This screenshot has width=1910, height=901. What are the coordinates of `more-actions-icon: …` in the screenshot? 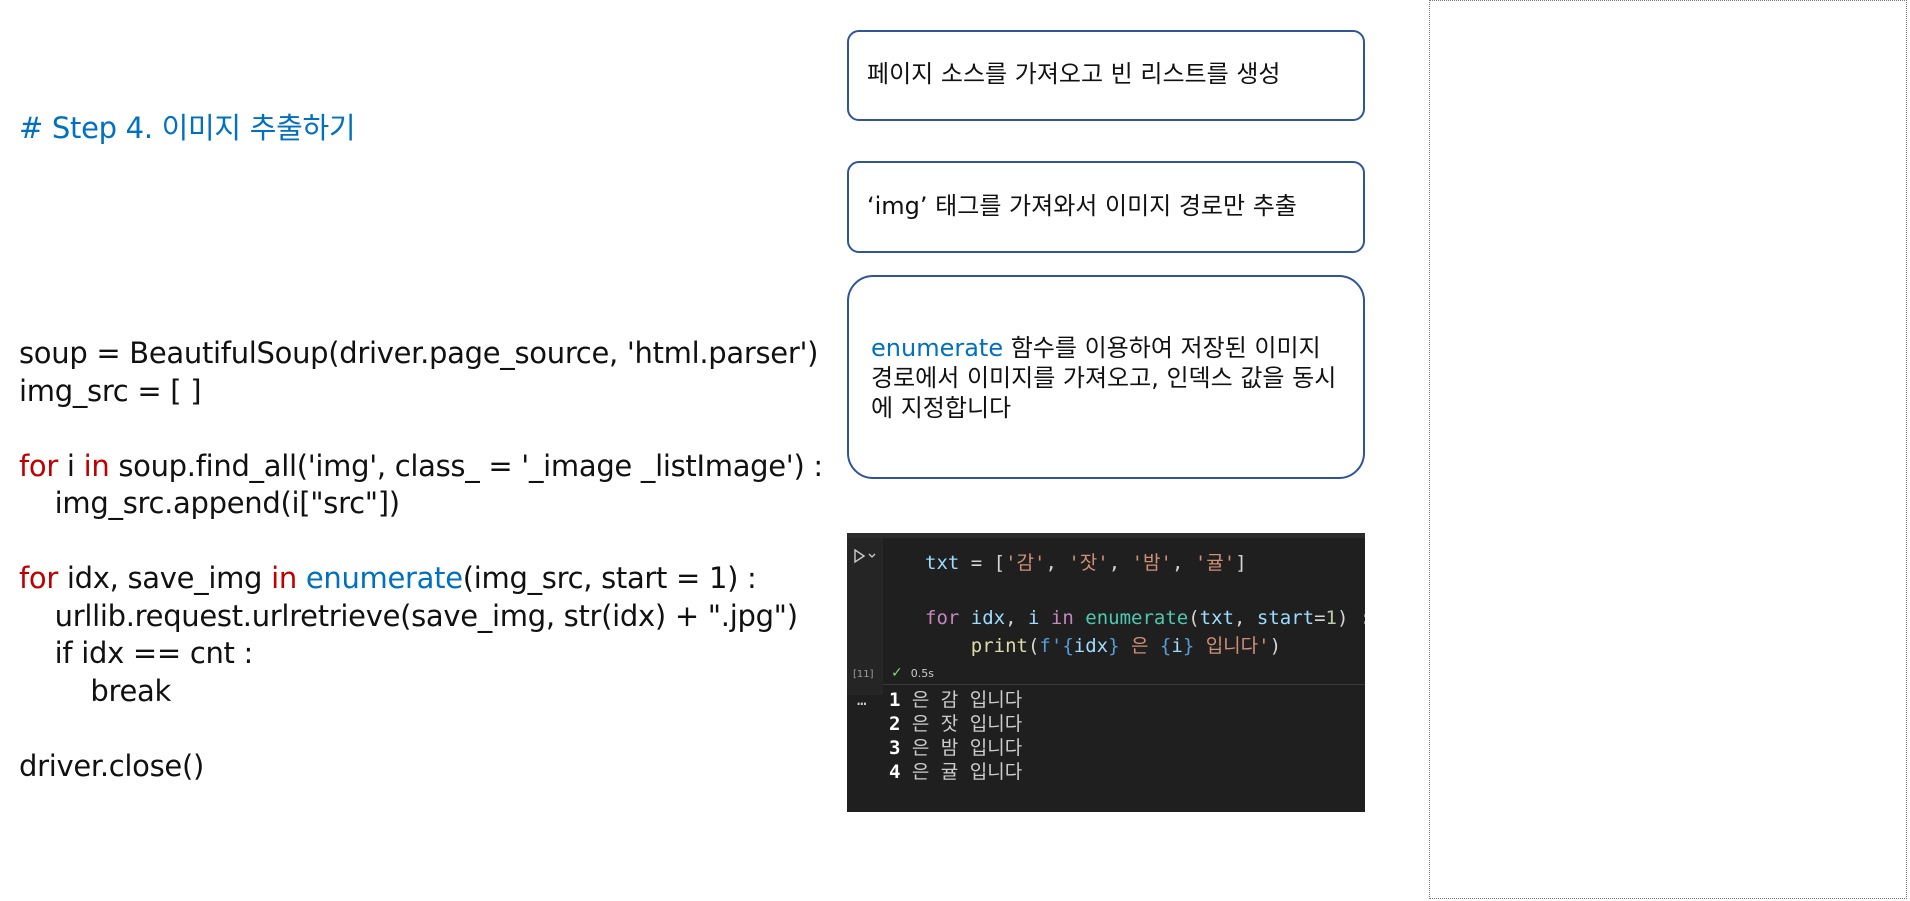 It's located at (862, 699).